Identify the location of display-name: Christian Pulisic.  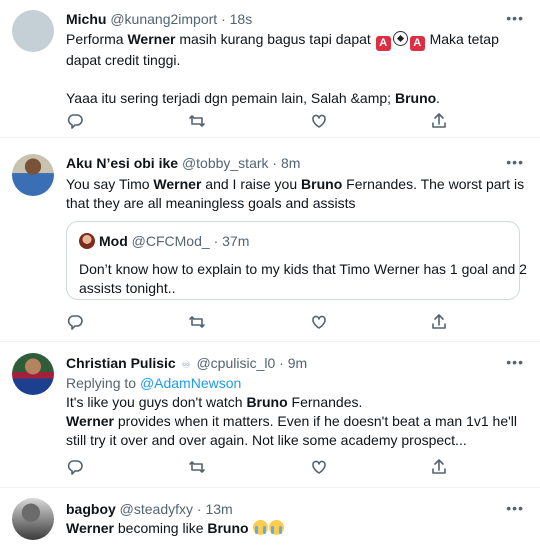
(121, 363).